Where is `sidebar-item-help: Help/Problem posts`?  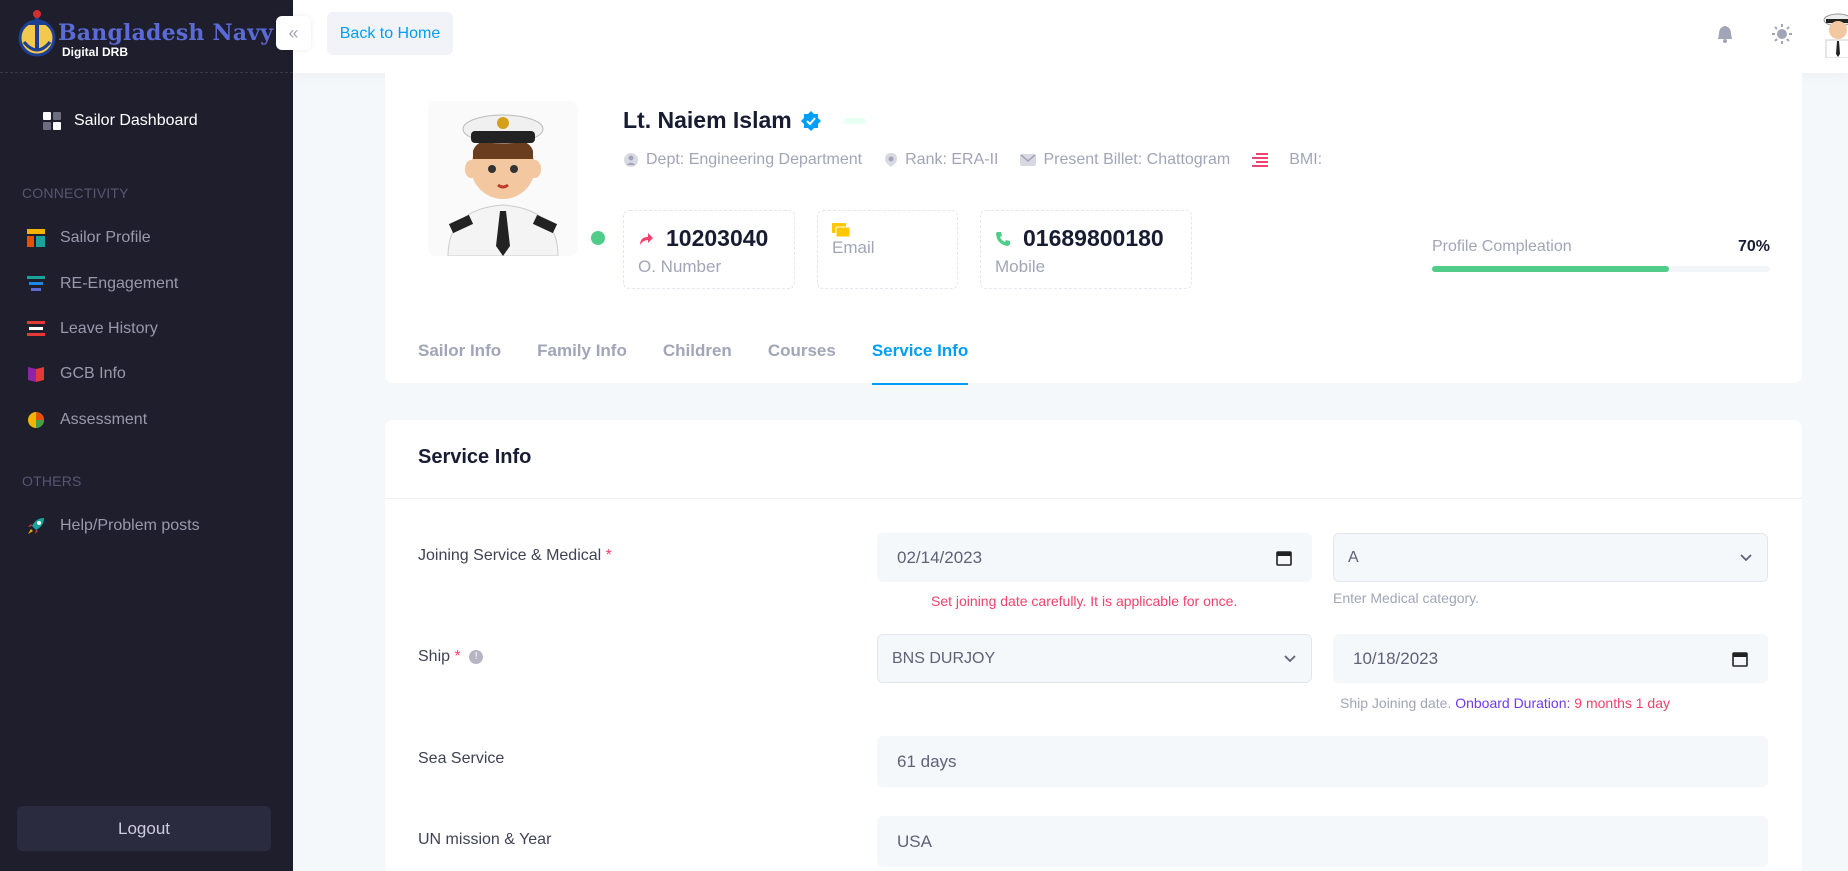 sidebar-item-help: Help/Problem posts is located at coordinates (113, 526).